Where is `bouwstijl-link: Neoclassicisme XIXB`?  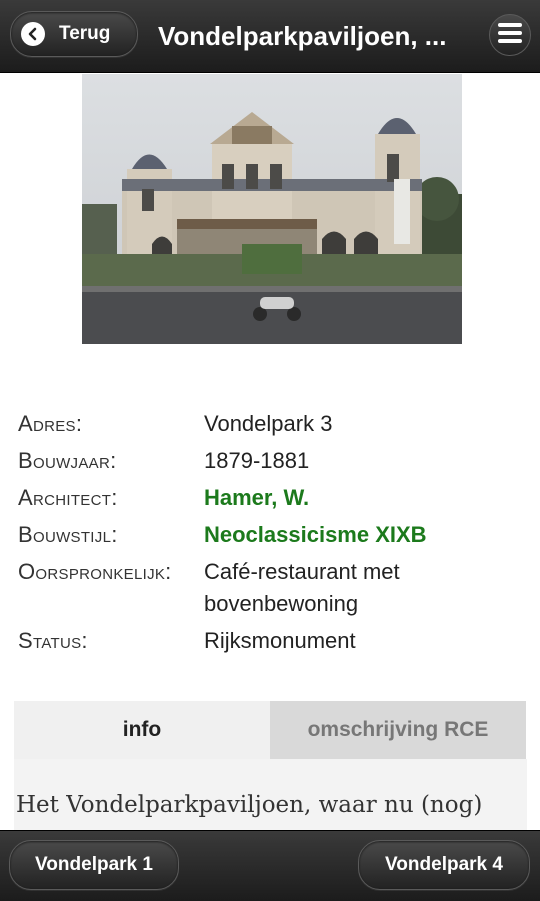 bouwstijl-link: Neoclassicisme XIXB is located at coordinates (364, 535).